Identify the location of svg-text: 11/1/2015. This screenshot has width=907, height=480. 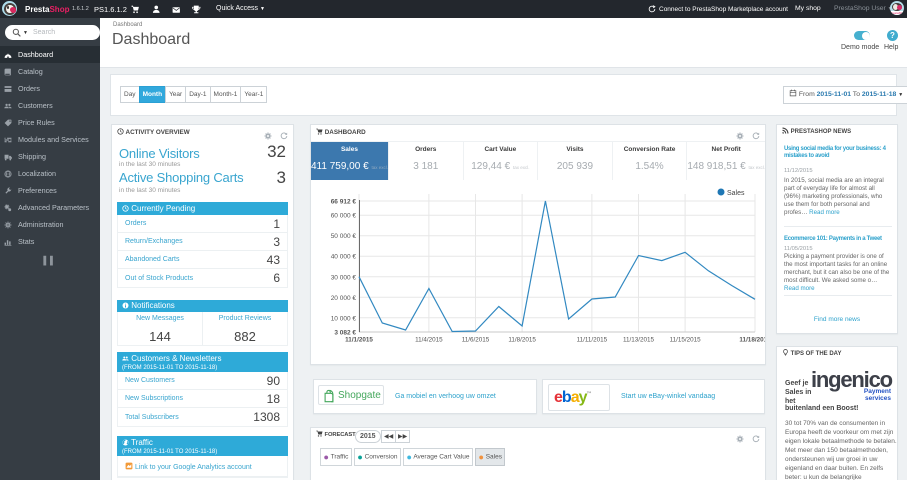
(359, 339).